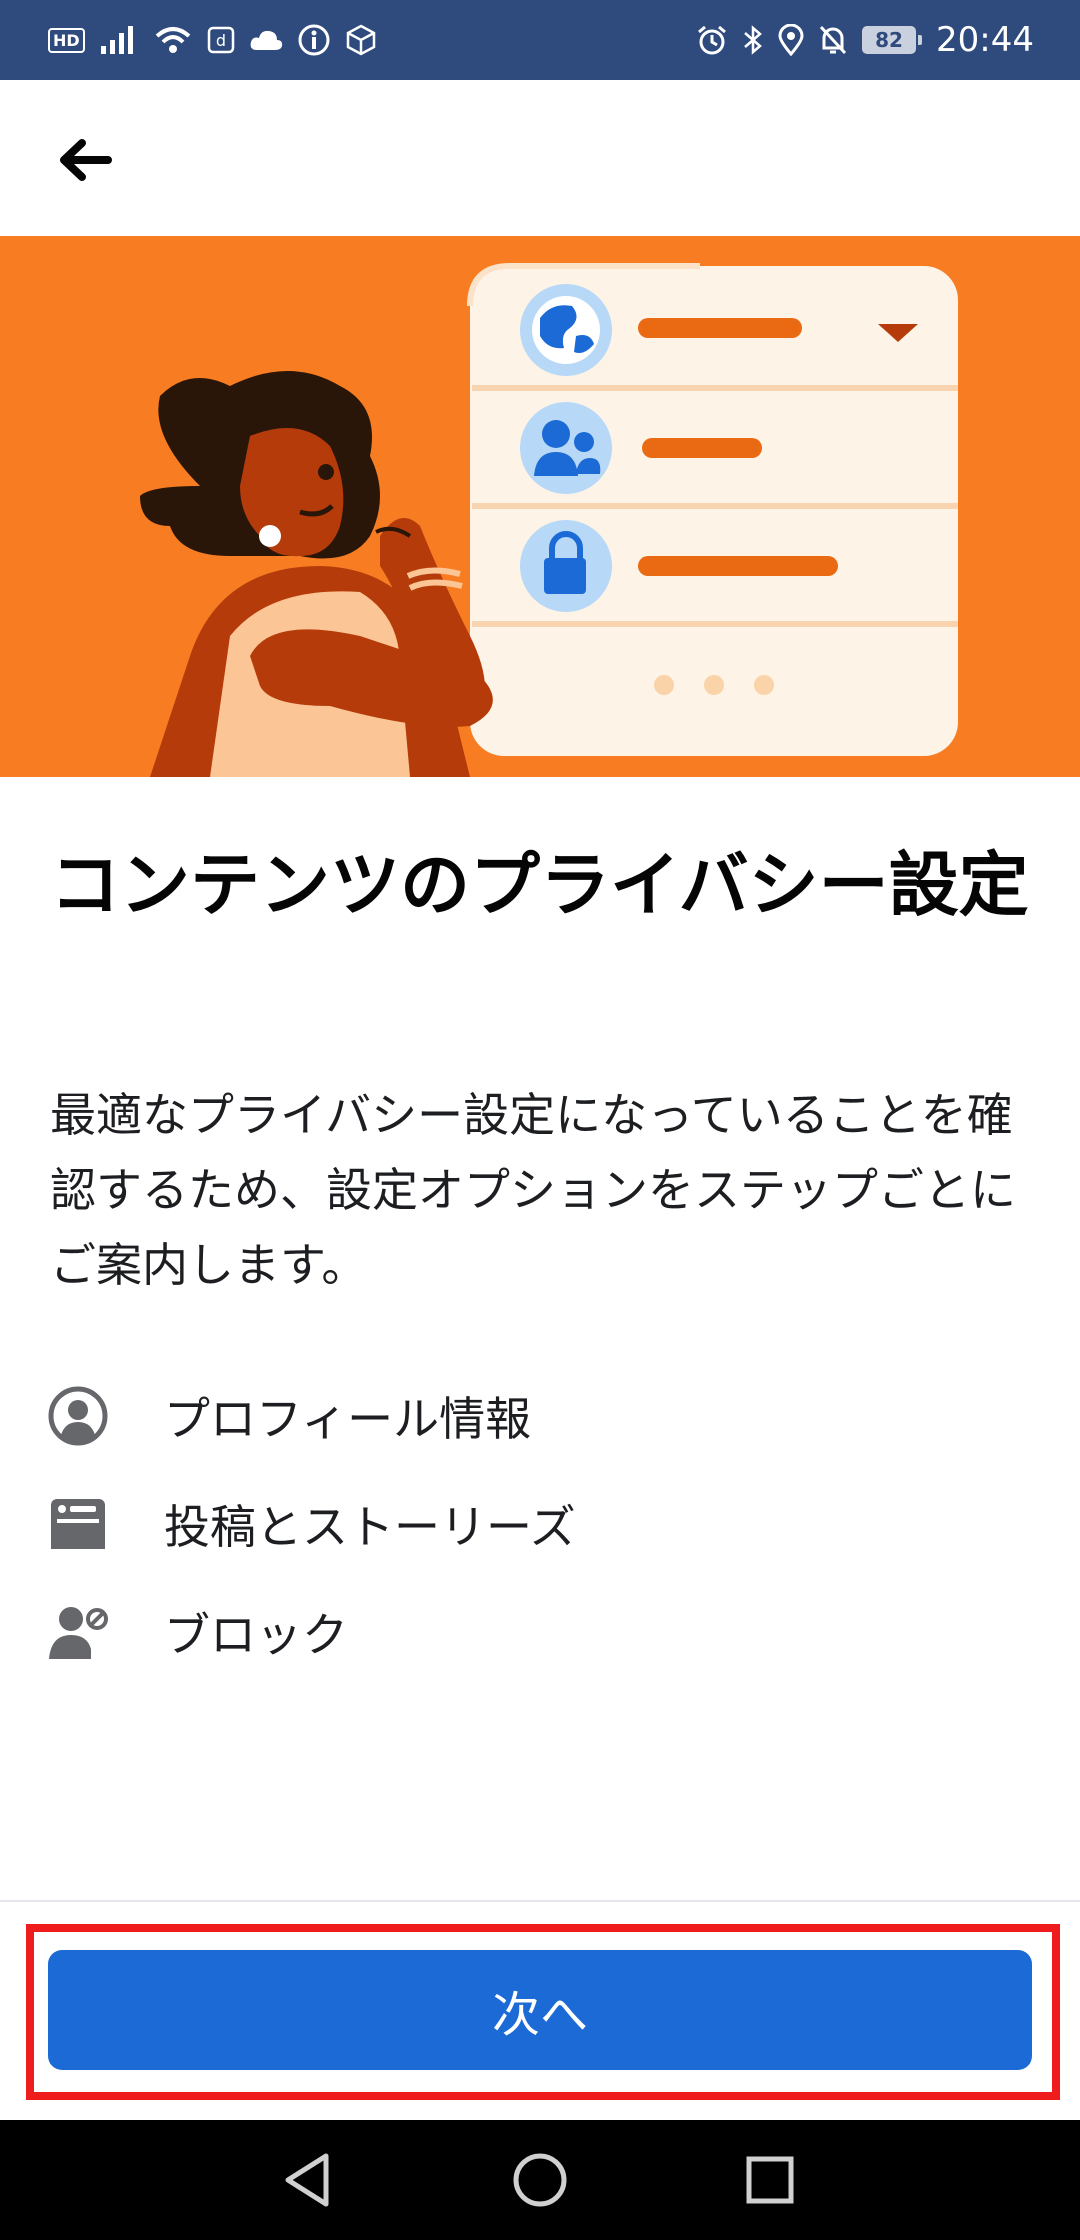 This screenshot has width=1080, height=2240. Describe the element at coordinates (119, 40) in the screenshot. I see `signal-icon` at that location.